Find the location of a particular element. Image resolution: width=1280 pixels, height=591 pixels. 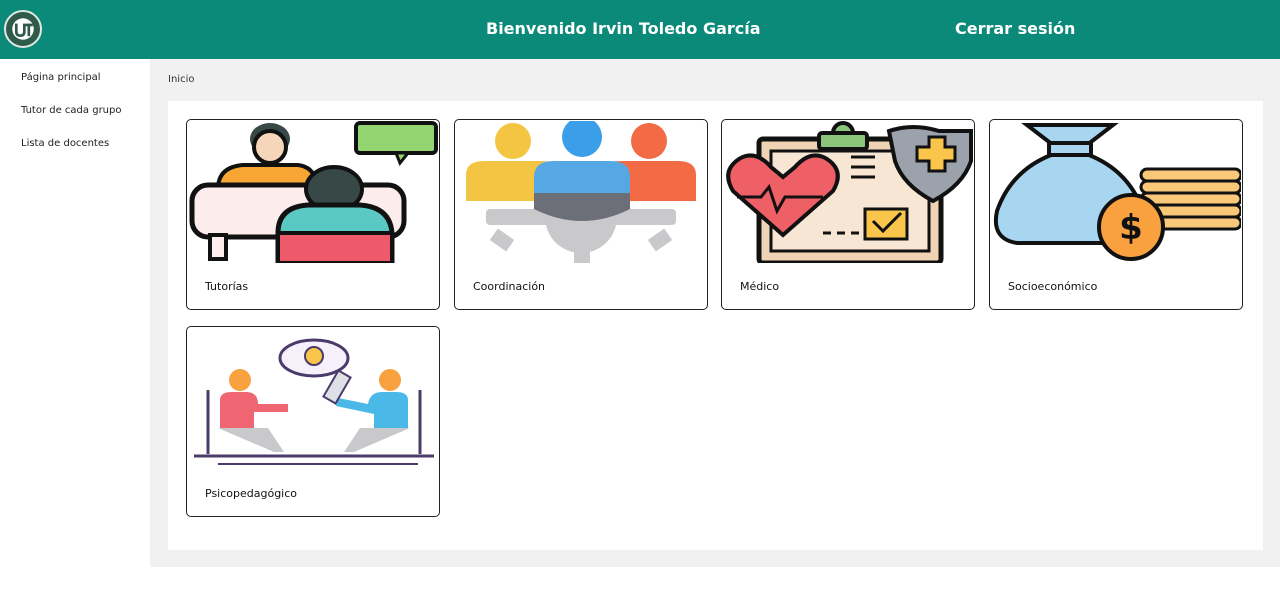

tutoring-icon is located at coordinates (313, 192).